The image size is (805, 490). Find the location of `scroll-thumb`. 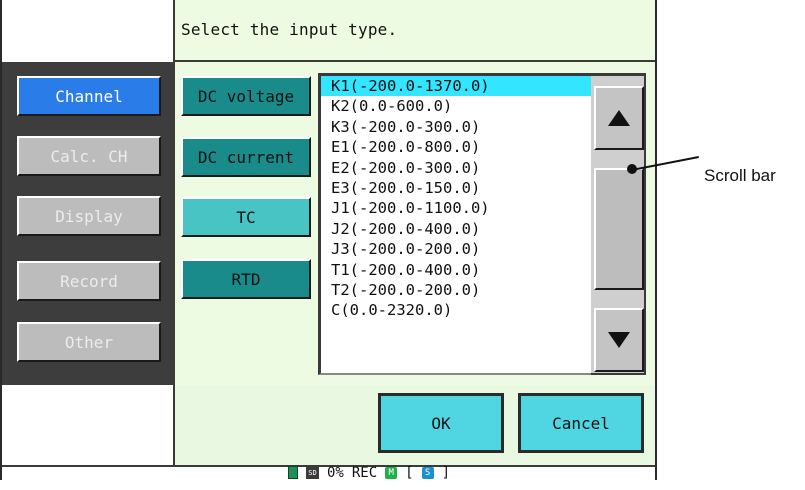

scroll-thumb is located at coordinates (619, 229).